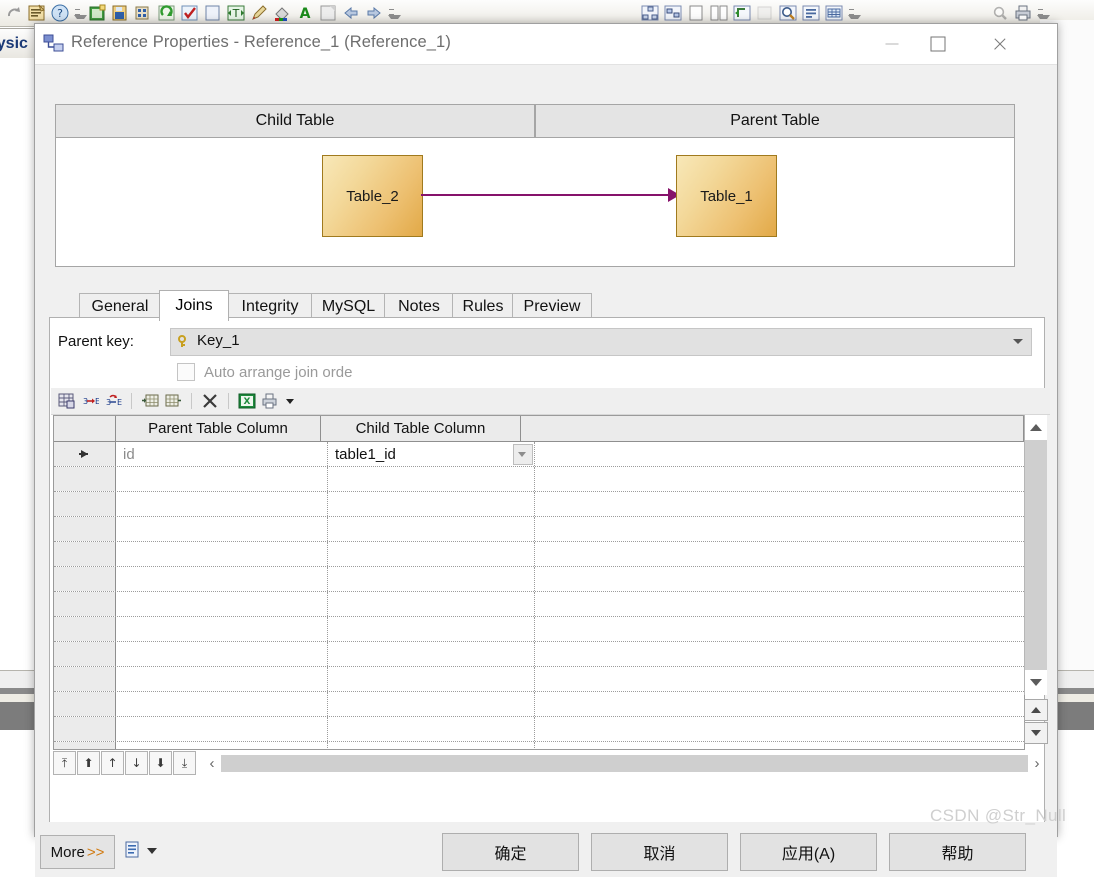 The height and width of the screenshot is (877, 1094). What do you see at coordinates (1000, 13) in the screenshot?
I see `print-preview-icon` at bounding box center [1000, 13].